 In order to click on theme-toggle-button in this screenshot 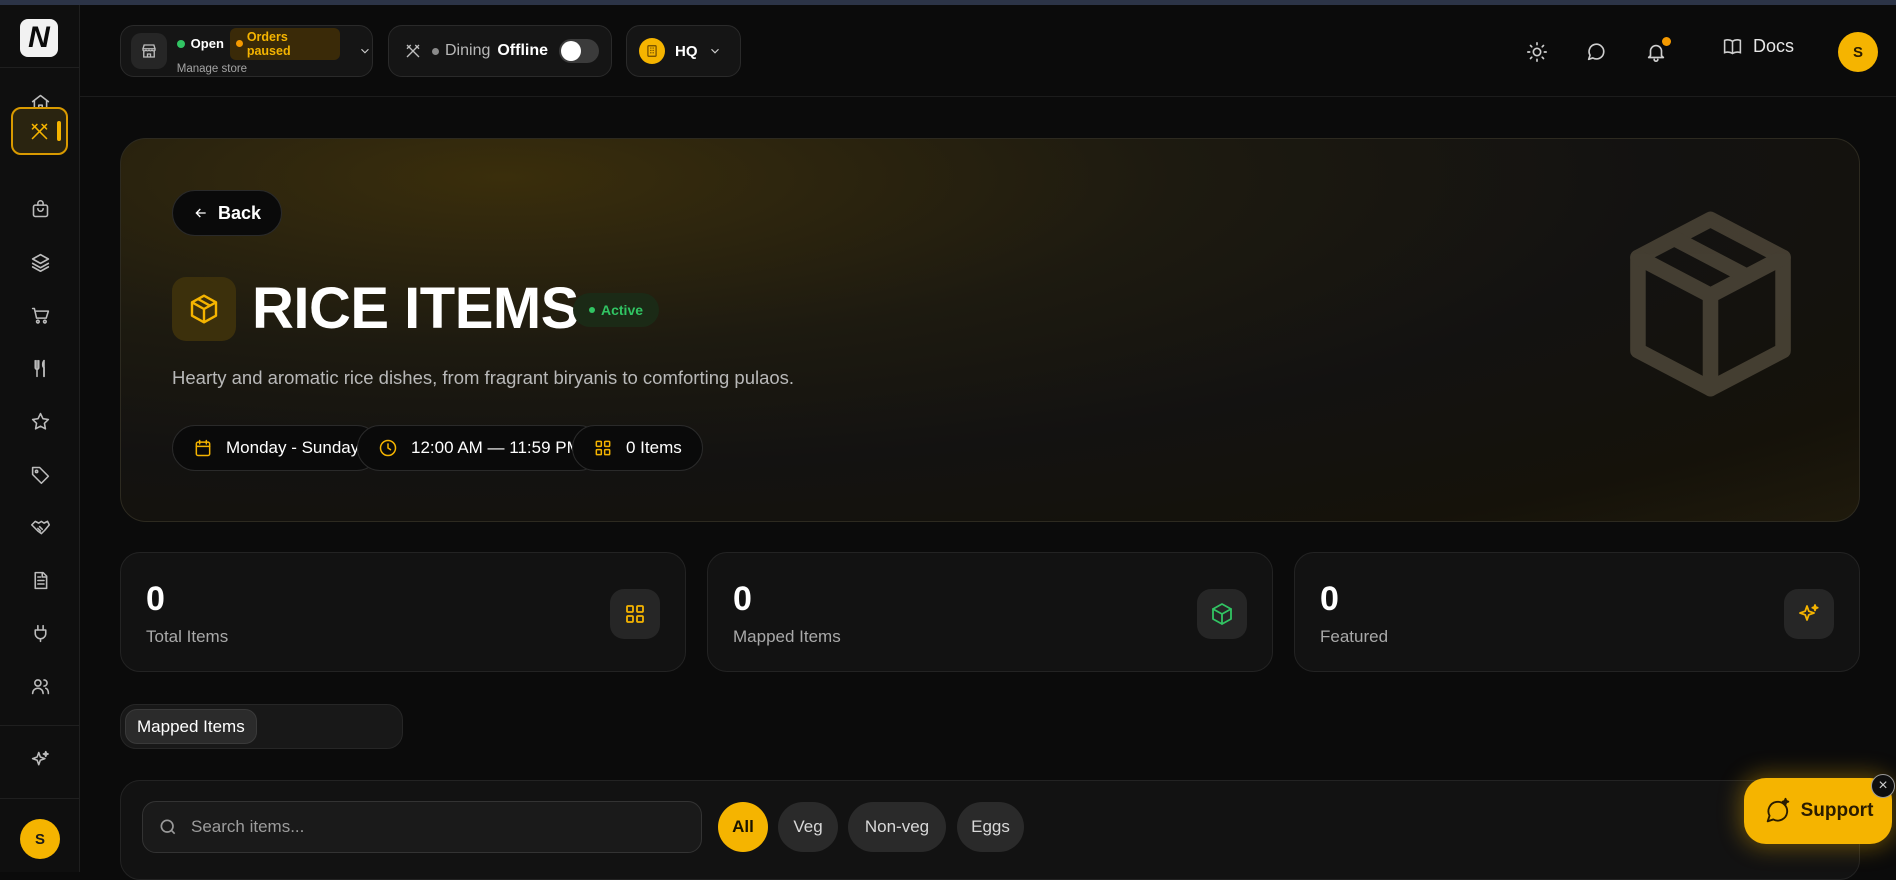, I will do `click(1537, 52)`.